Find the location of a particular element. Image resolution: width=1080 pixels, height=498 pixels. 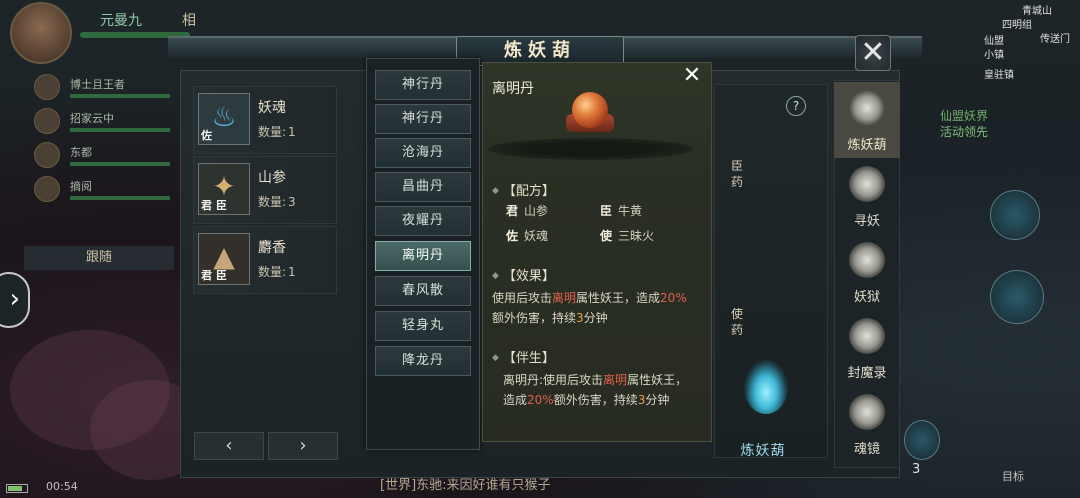

companion-part: 分钟 is located at coordinates (657, 400).